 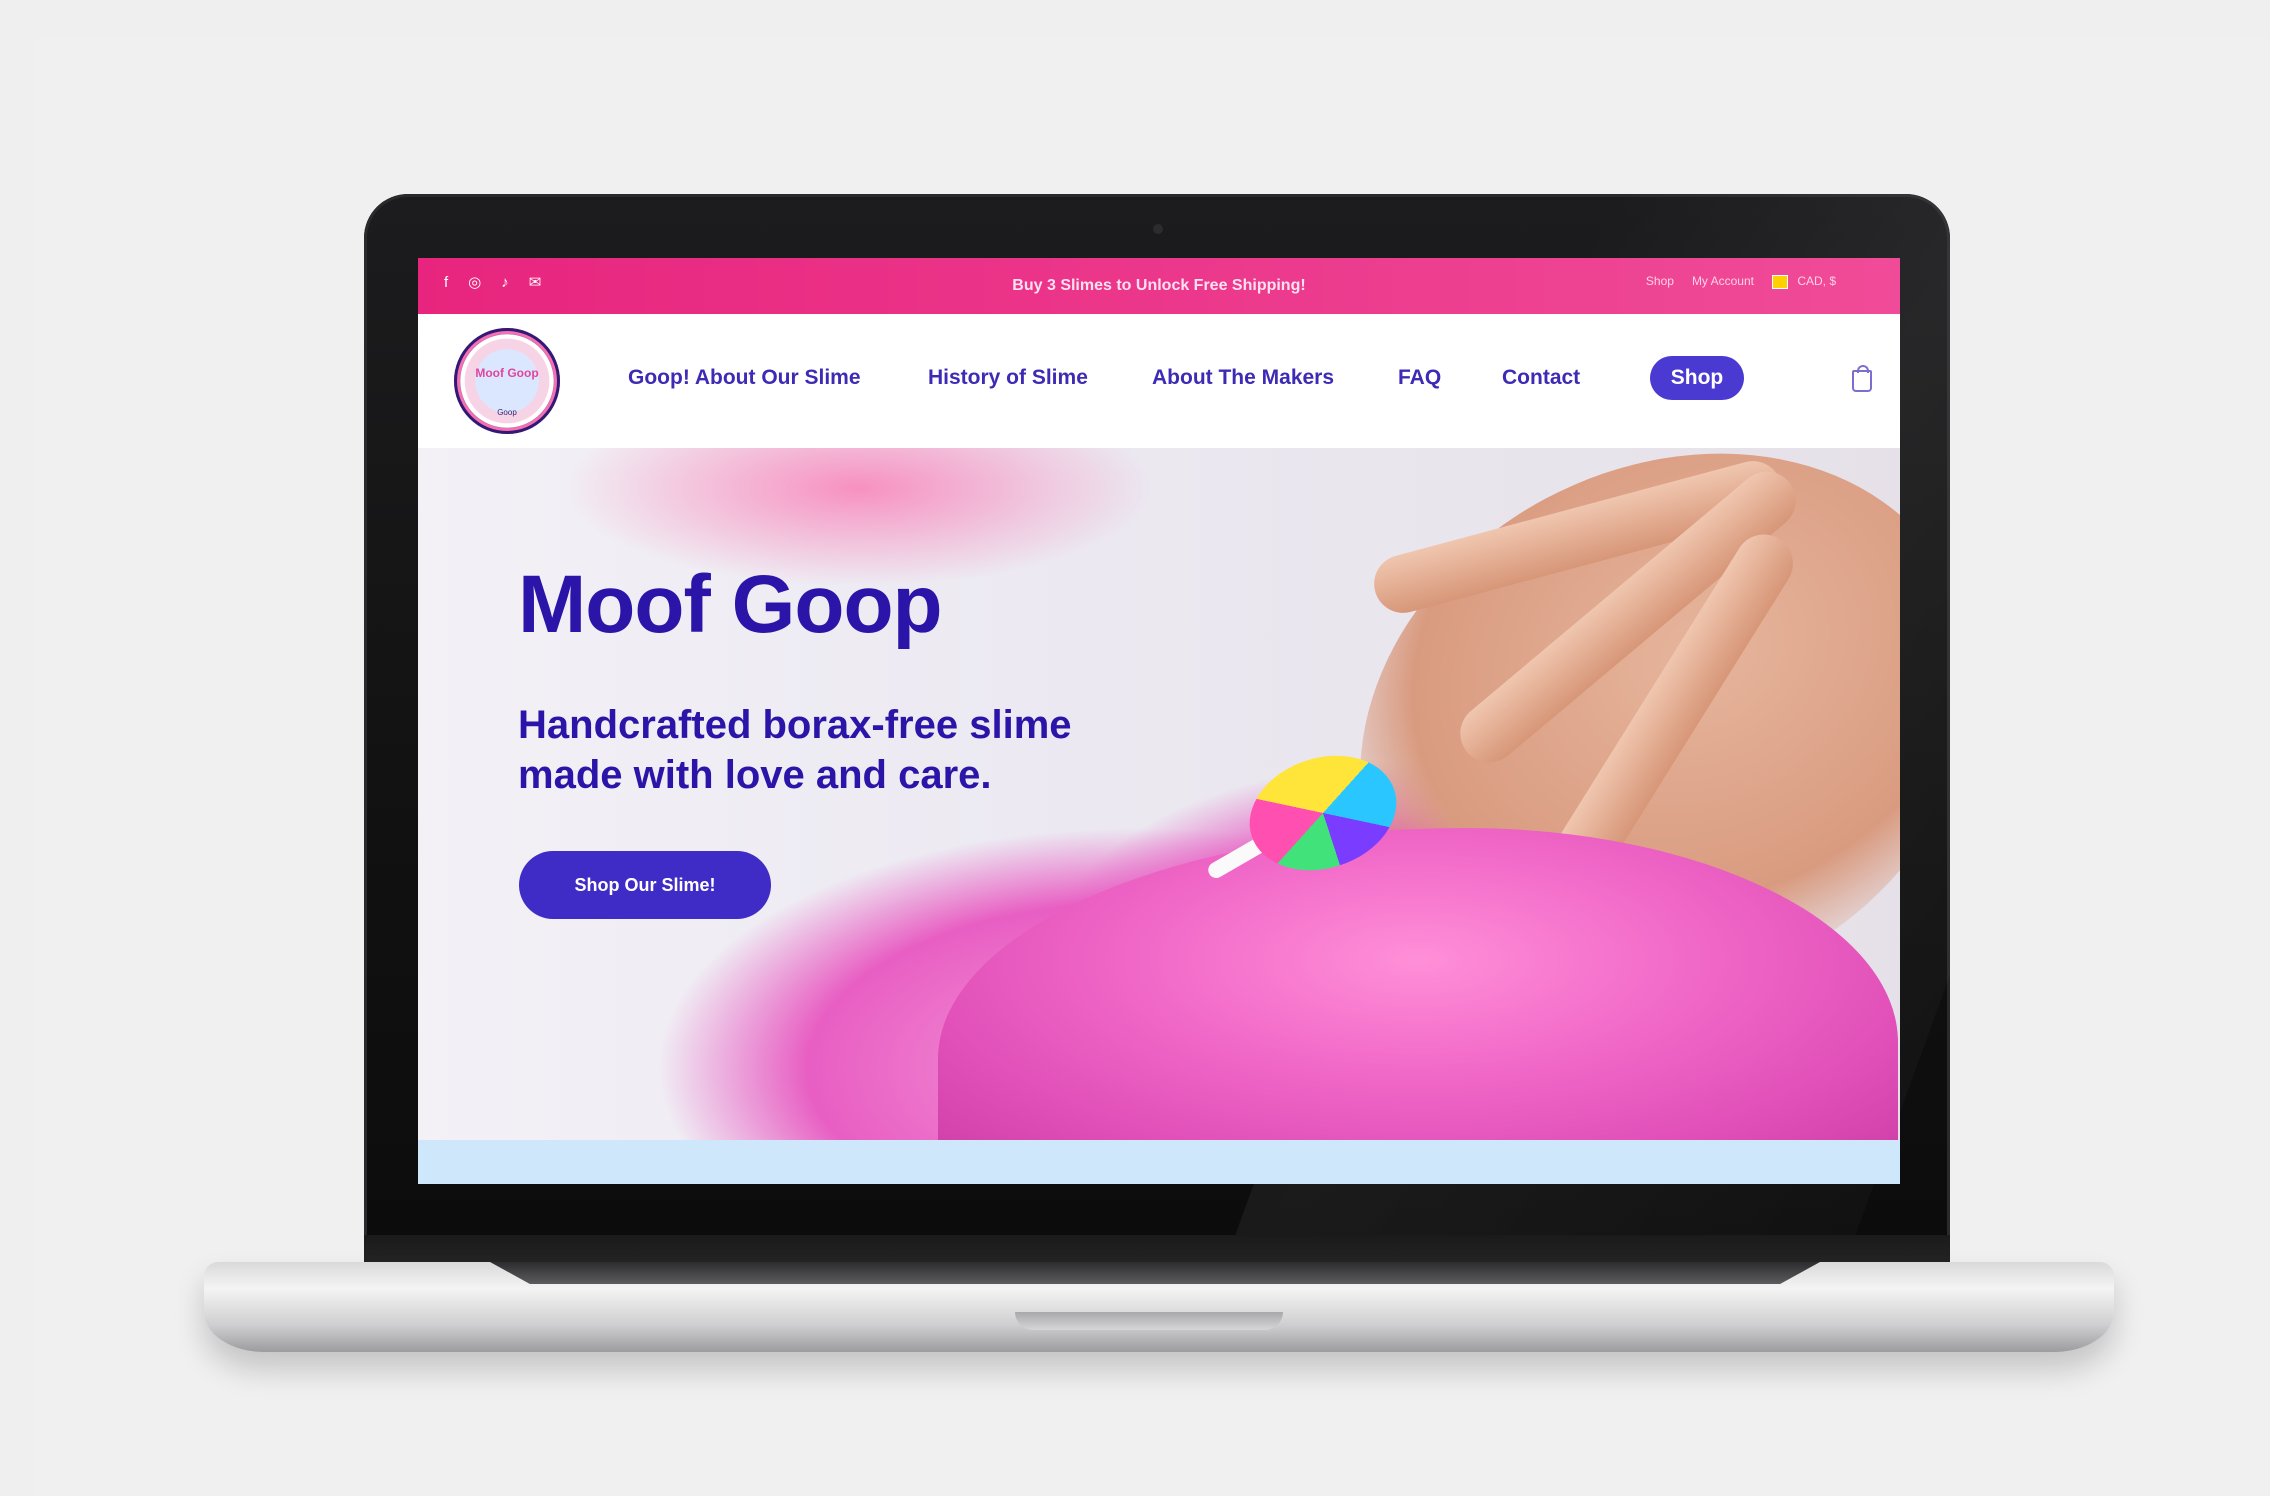 I want to click on nav-link-history: History of Slime, so click(x=1008, y=378).